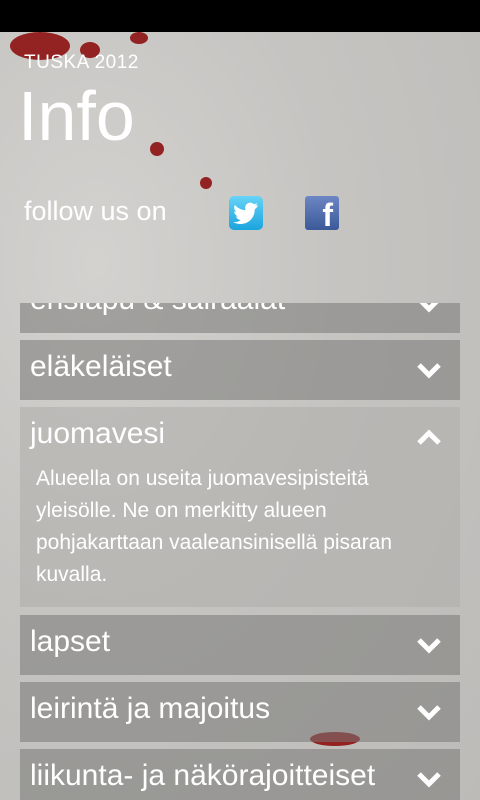 This screenshot has width=480, height=800. Describe the element at coordinates (150, 708) in the screenshot. I see `list-item-label: leirintä ja majoitus` at that location.